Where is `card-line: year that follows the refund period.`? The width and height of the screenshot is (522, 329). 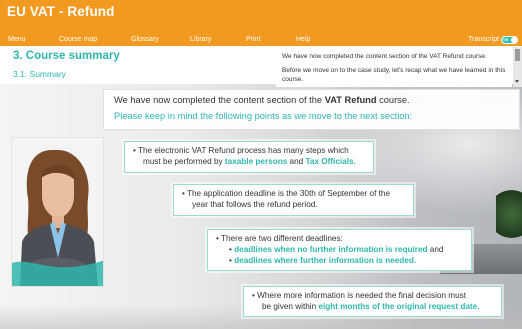 card-line: year that follows the refund period. is located at coordinates (255, 204).